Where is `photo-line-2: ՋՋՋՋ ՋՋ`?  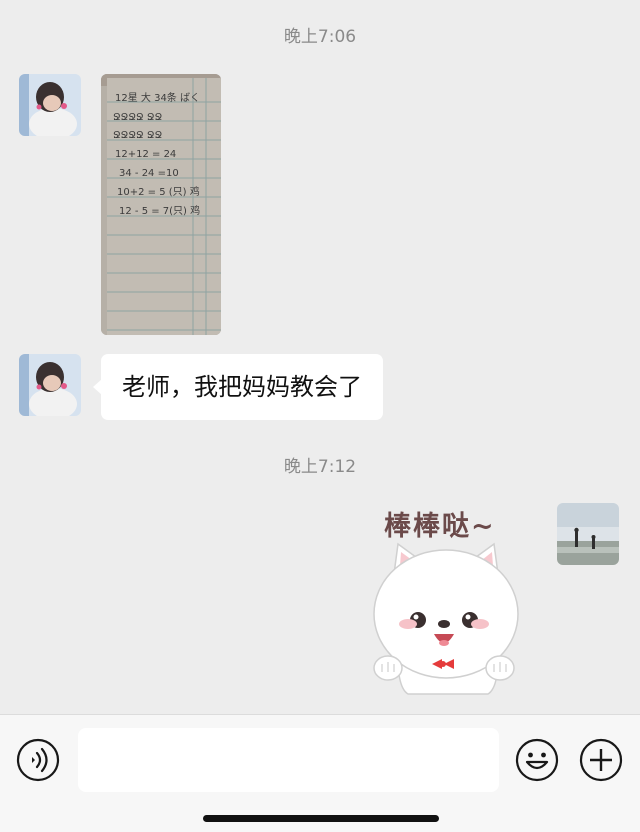
photo-line-2: ՋՋՋՋ ՋՋ is located at coordinates (137, 117).